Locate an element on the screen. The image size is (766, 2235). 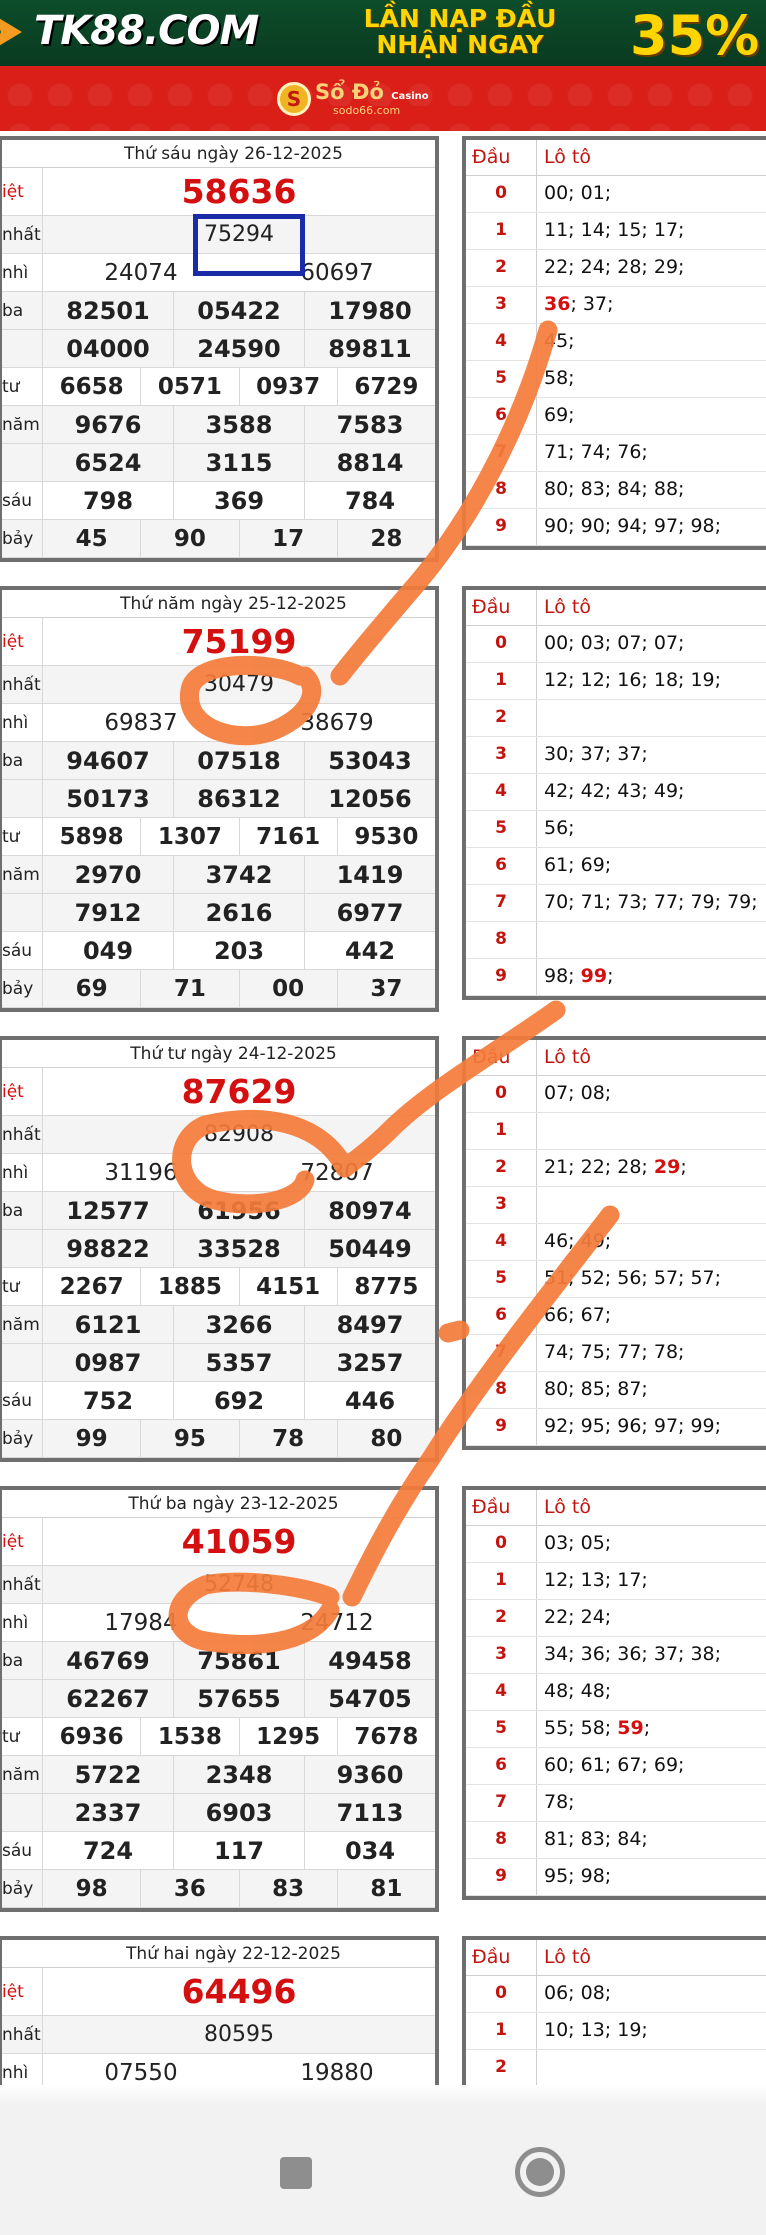
prize-number: 62267 is located at coordinates (108, 1699).